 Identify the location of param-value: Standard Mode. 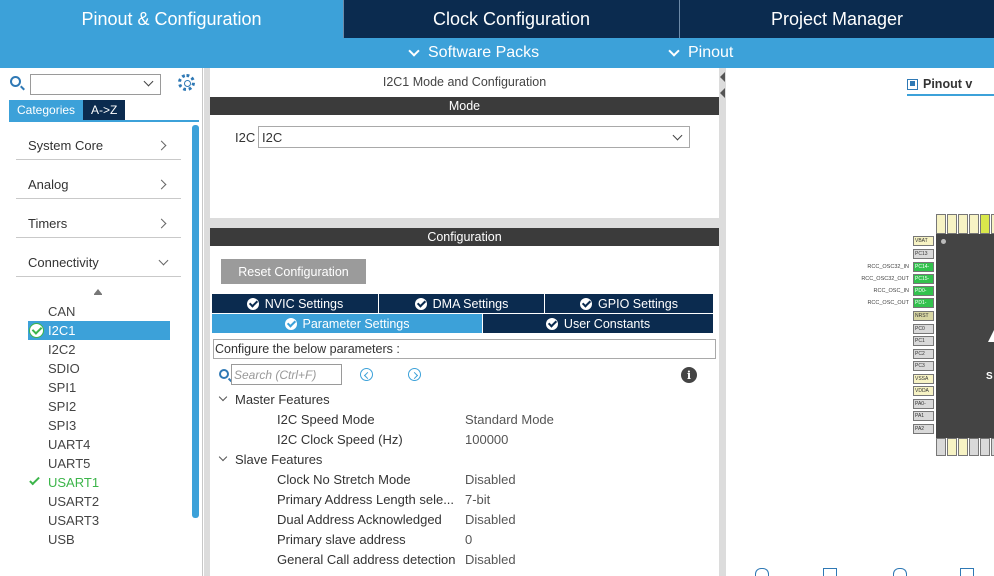
(509, 419).